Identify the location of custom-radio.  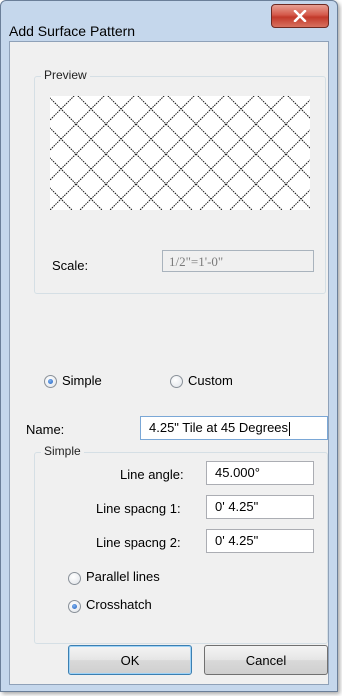
(176, 381).